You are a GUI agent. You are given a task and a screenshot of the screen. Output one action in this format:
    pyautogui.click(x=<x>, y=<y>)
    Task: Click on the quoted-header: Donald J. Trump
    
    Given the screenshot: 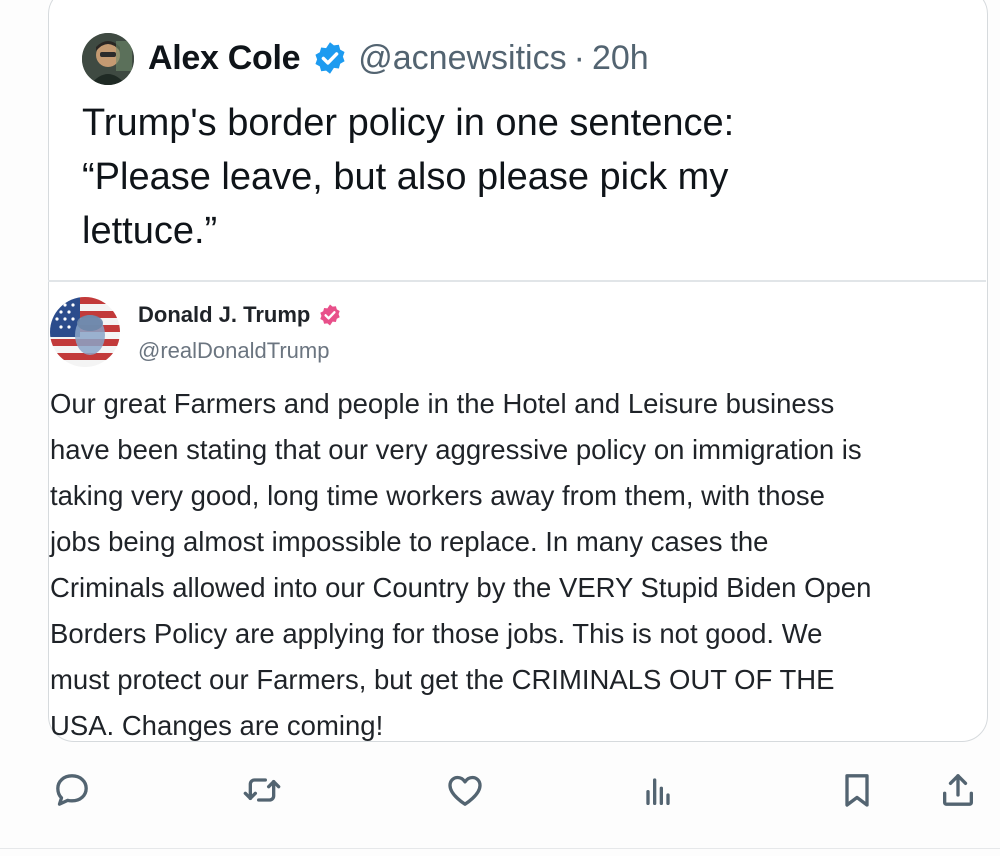 What is the action you would take?
    pyautogui.click(x=240, y=315)
    